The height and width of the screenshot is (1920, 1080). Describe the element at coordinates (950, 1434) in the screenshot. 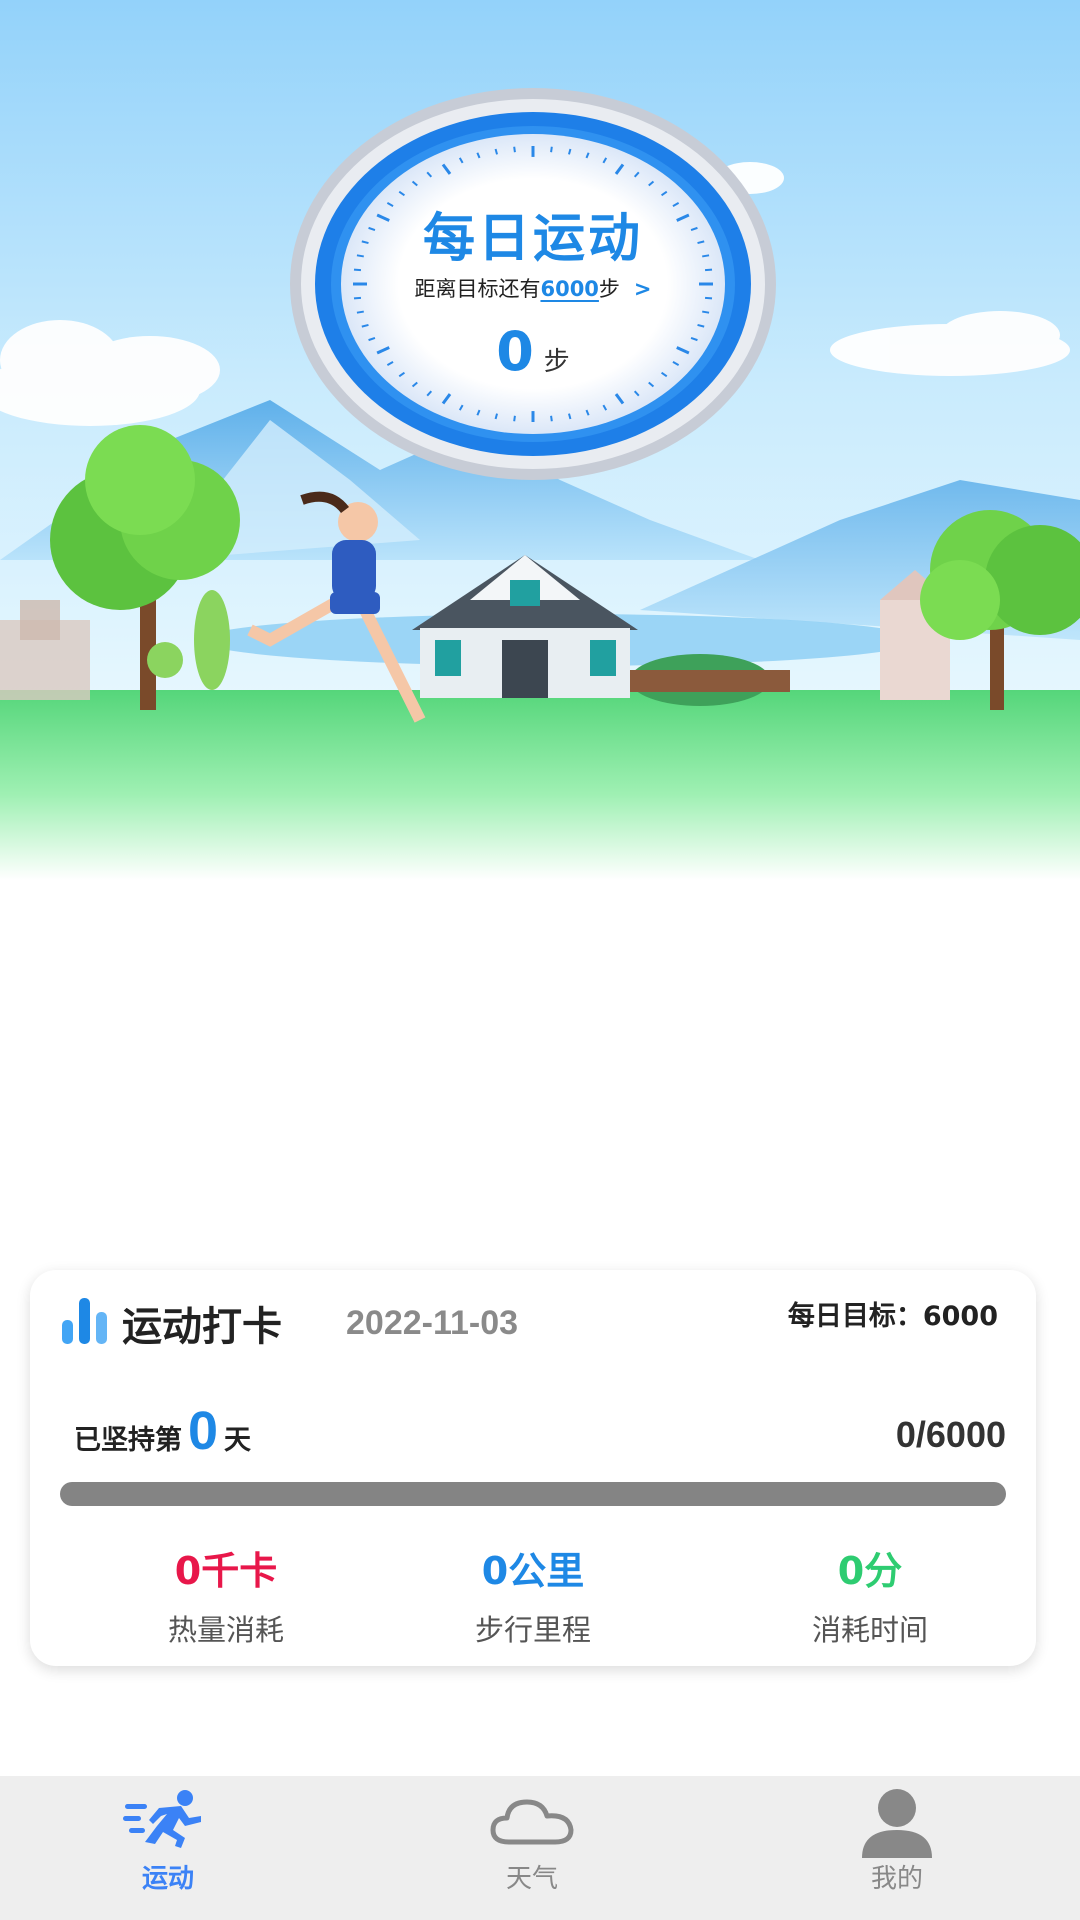

I see `progress-text: 0/6000` at that location.